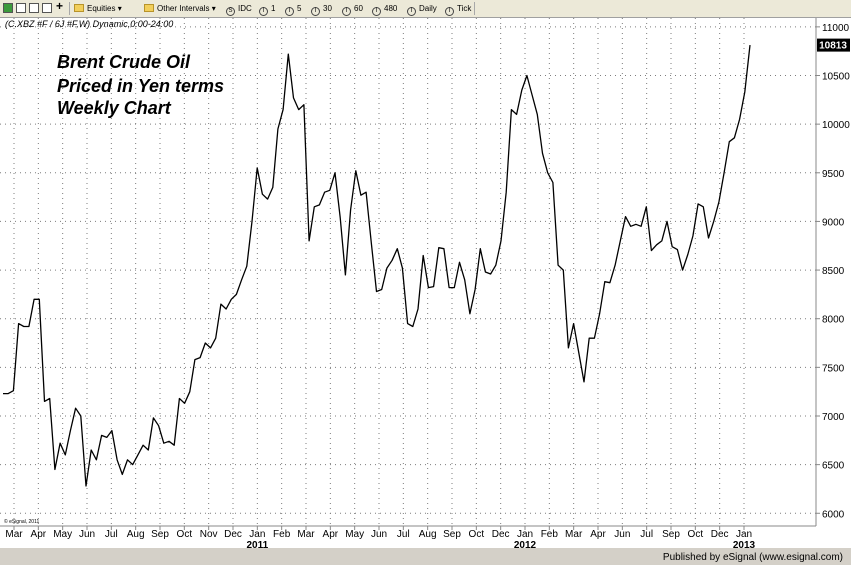  What do you see at coordinates (21, 8) in the screenshot?
I see `page-icon` at bounding box center [21, 8].